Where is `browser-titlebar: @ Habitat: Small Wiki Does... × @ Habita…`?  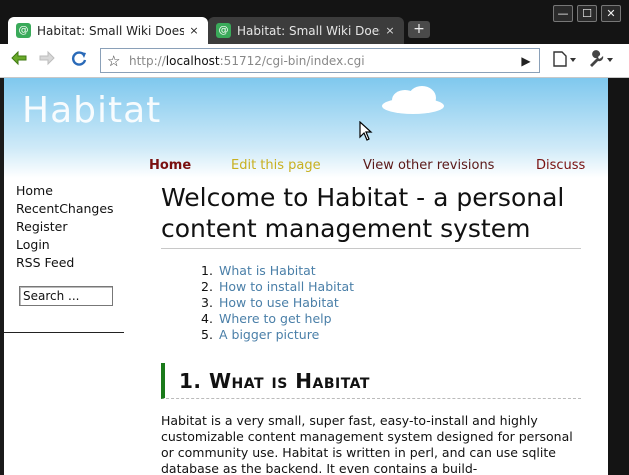
browser-titlebar: @ Habitat: Small Wiki Does... × @ Habita… is located at coordinates (314, 22).